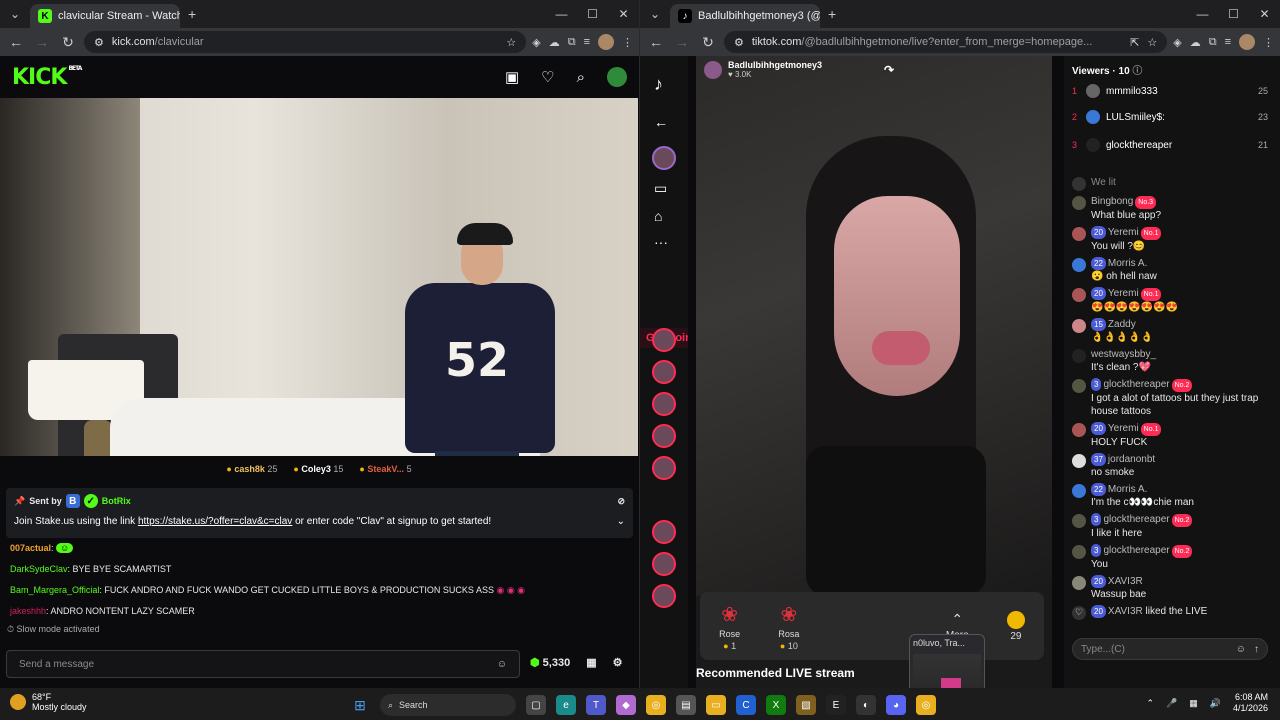 This screenshot has height=720, width=1280. I want to click on copilot-icon: ◆, so click(626, 705).